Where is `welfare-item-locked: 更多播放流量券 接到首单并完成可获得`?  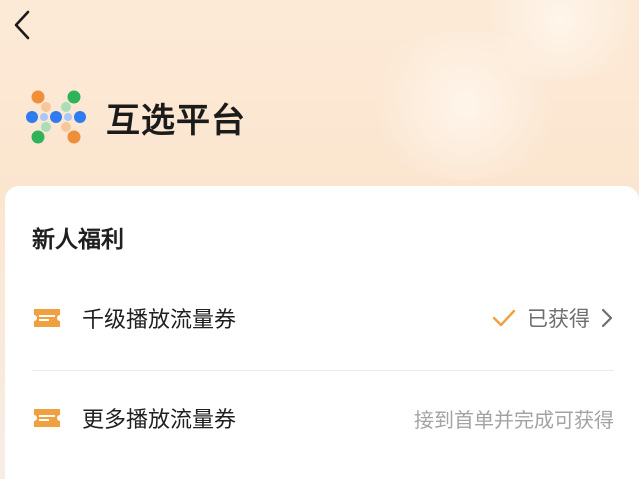
welfare-item-locked: 更多播放流量券 接到首单并完成可获得 is located at coordinates (323, 418).